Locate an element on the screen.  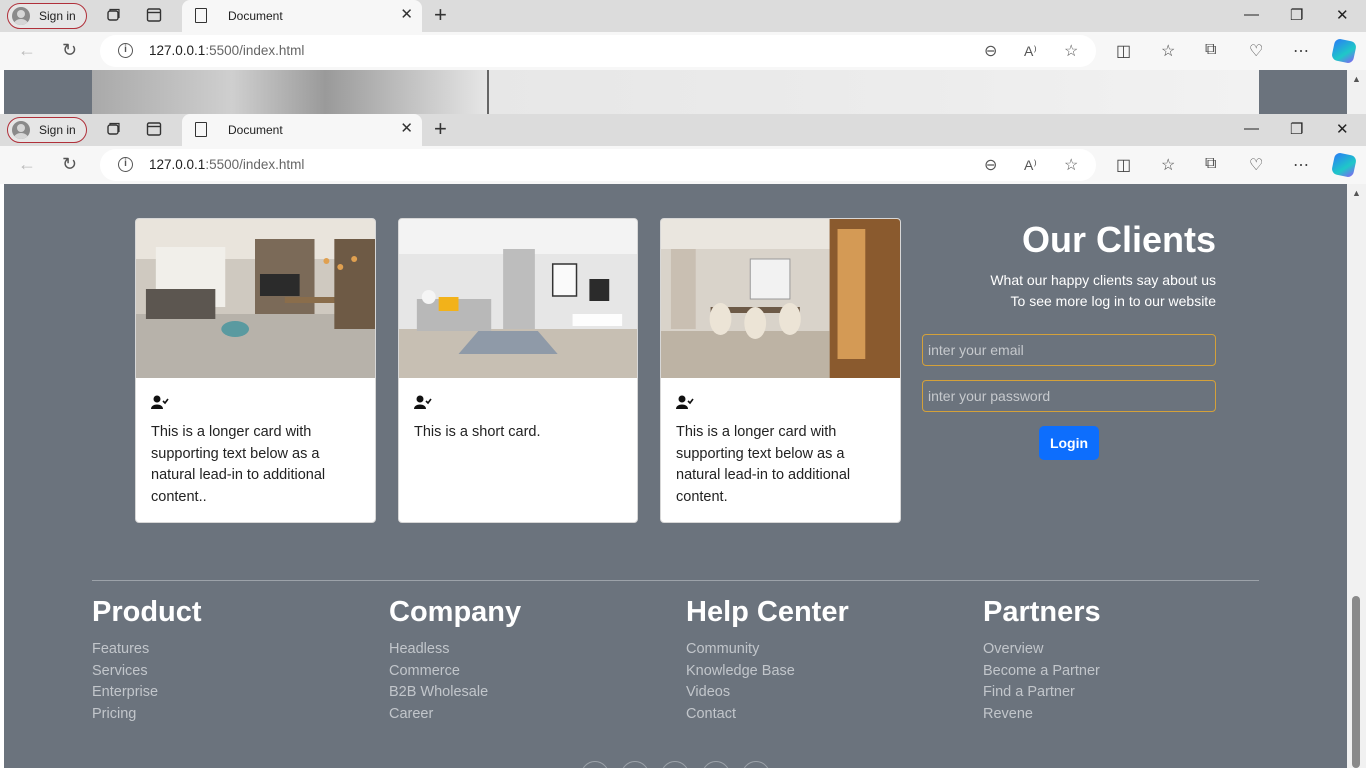
email-input is located at coordinates (1069, 350).